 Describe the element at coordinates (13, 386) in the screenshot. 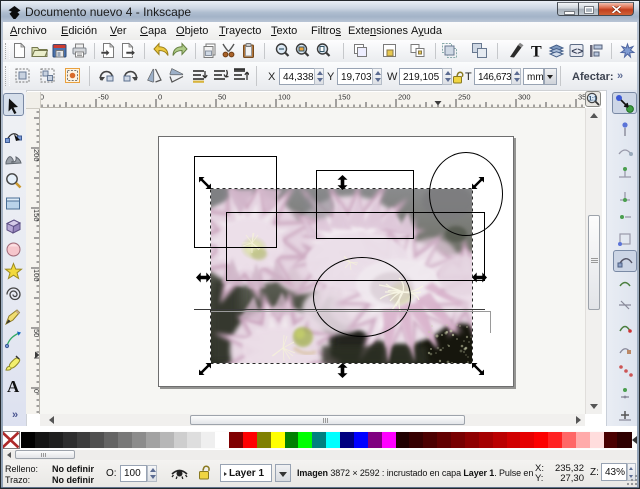

I see `svg-text: A` at that location.